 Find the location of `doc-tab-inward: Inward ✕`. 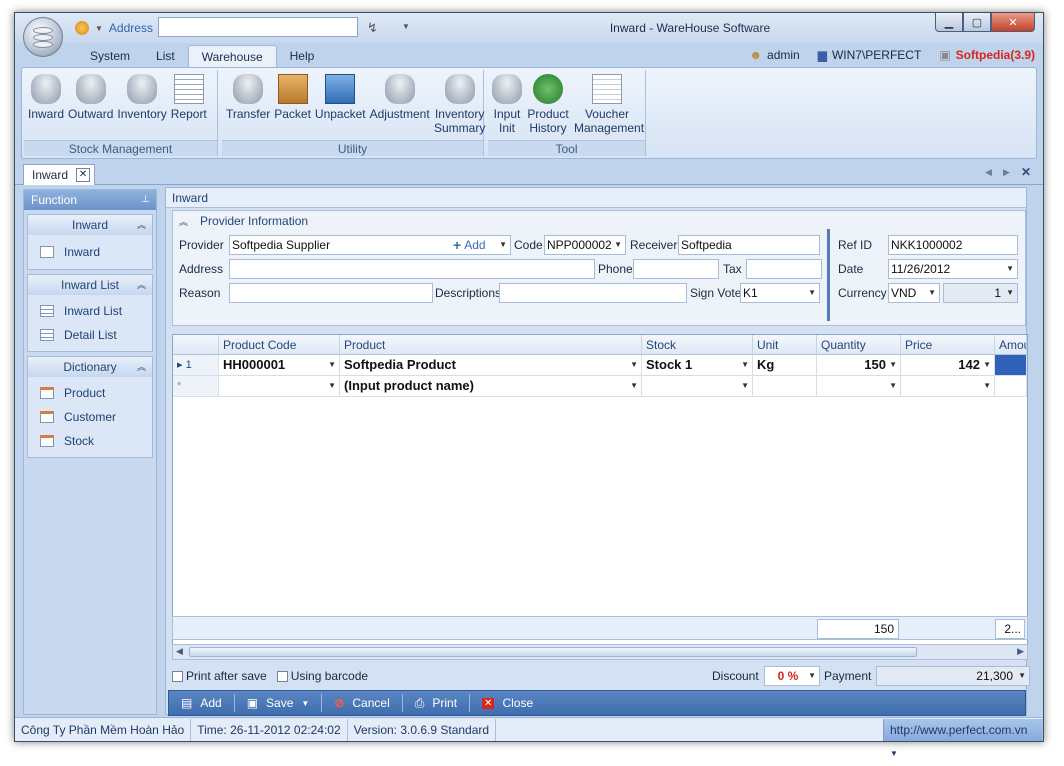

doc-tab-inward: Inward ✕ is located at coordinates (59, 174).